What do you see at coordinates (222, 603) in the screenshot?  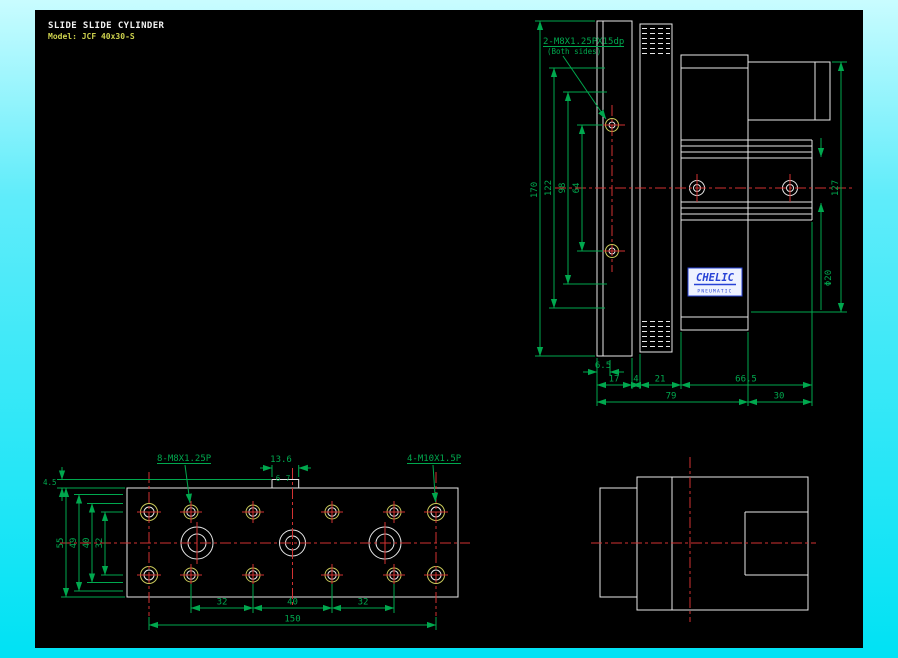 I see `dim-32-a: 32` at bounding box center [222, 603].